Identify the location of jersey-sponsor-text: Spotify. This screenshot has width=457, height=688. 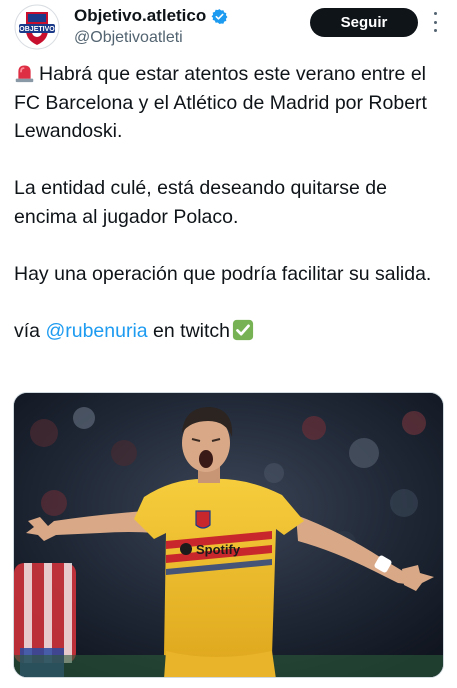
(218, 549).